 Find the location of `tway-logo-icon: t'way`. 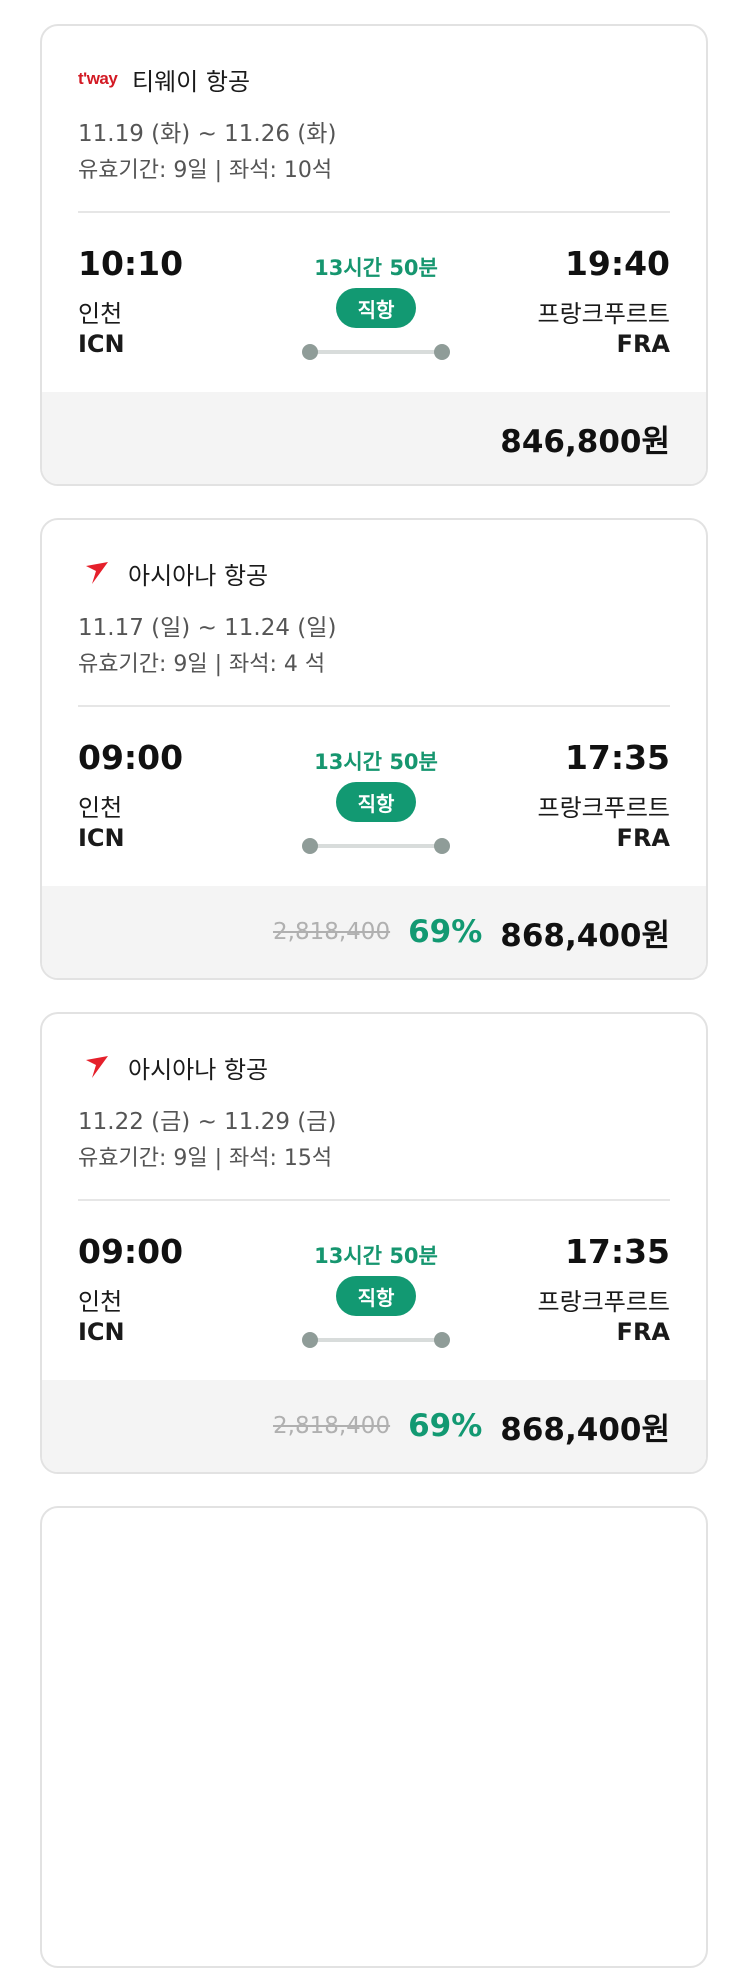

tway-logo-icon: t'way is located at coordinates (98, 78).